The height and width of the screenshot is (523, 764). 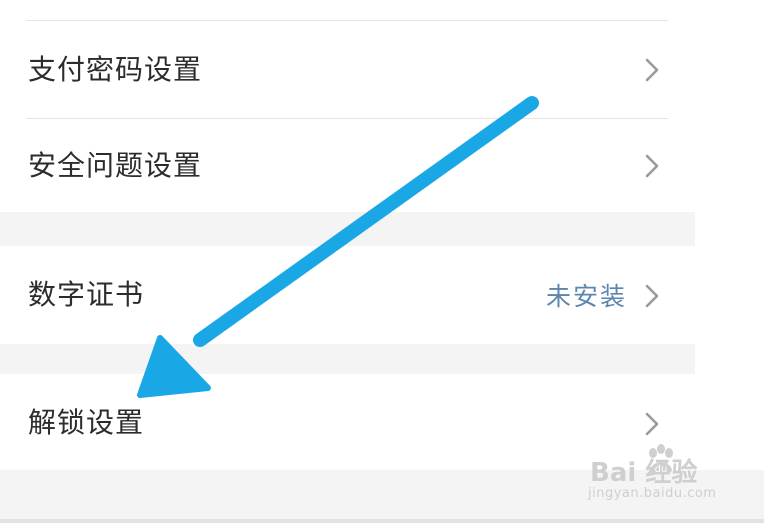 What do you see at coordinates (115, 69) in the screenshot?
I see `row-label: 支付密码设置` at bounding box center [115, 69].